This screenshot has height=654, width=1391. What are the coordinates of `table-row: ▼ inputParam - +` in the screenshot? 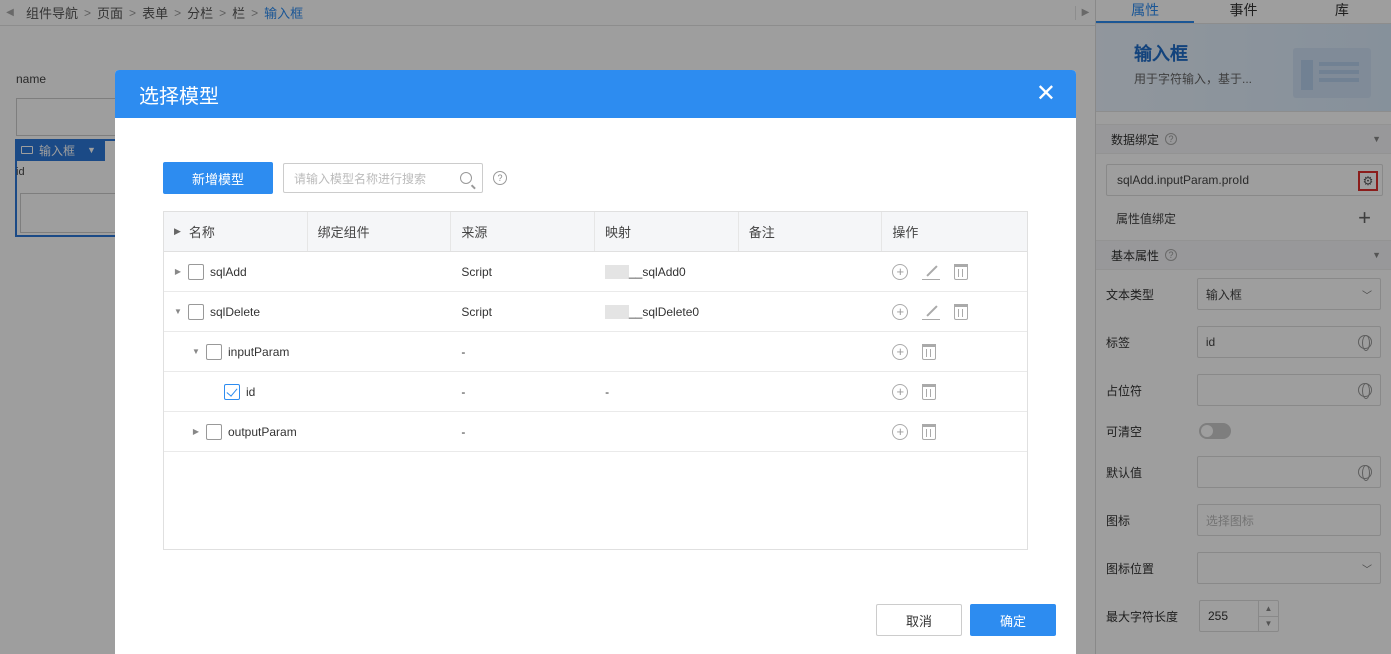 It's located at (595, 352).